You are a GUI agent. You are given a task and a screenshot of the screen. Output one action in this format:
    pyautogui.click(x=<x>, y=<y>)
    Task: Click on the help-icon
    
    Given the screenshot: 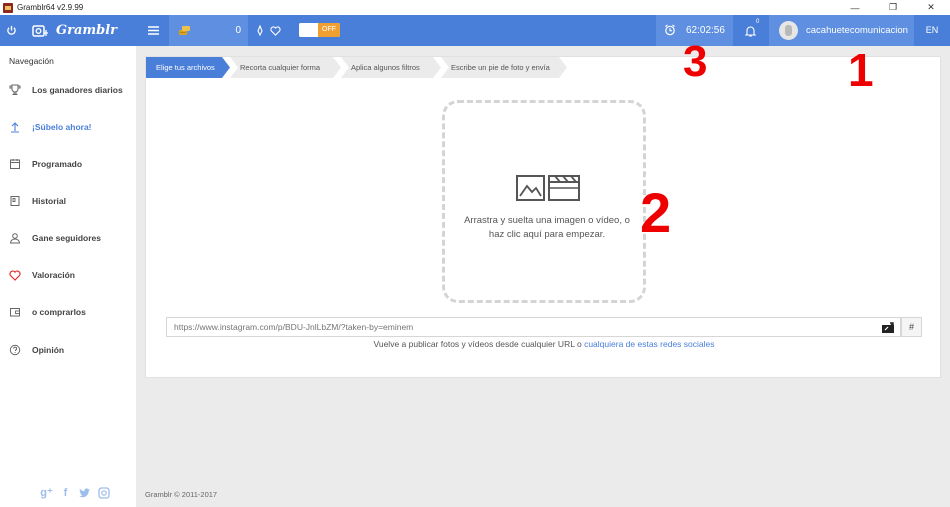 What is the action you would take?
    pyautogui.click(x=15, y=350)
    